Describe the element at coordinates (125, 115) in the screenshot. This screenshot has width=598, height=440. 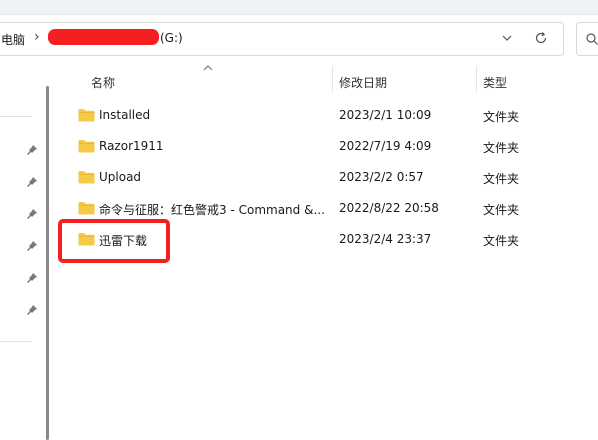
I see `file-name: Installed` at that location.